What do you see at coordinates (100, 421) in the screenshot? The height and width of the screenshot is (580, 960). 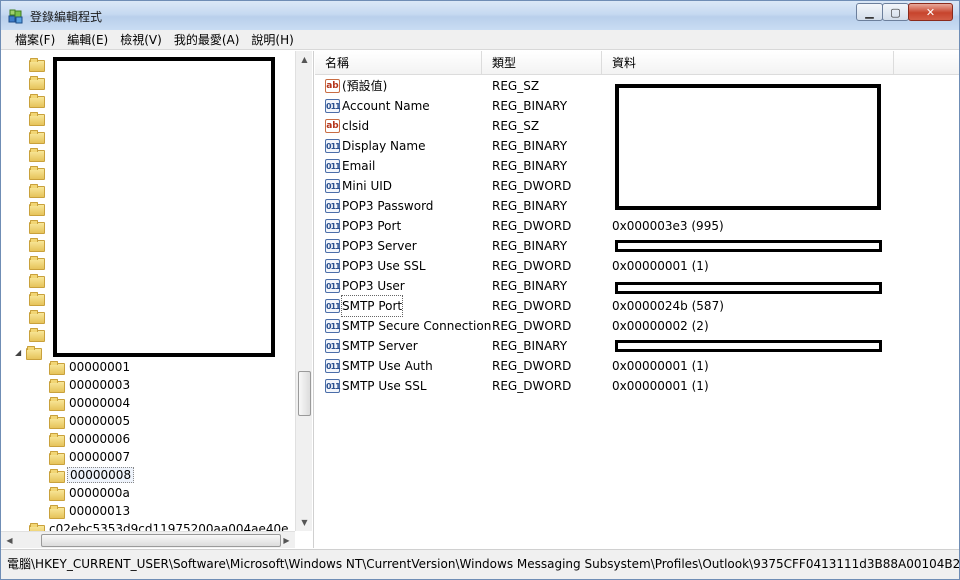 I see `tree-item-label: 00000005` at bounding box center [100, 421].